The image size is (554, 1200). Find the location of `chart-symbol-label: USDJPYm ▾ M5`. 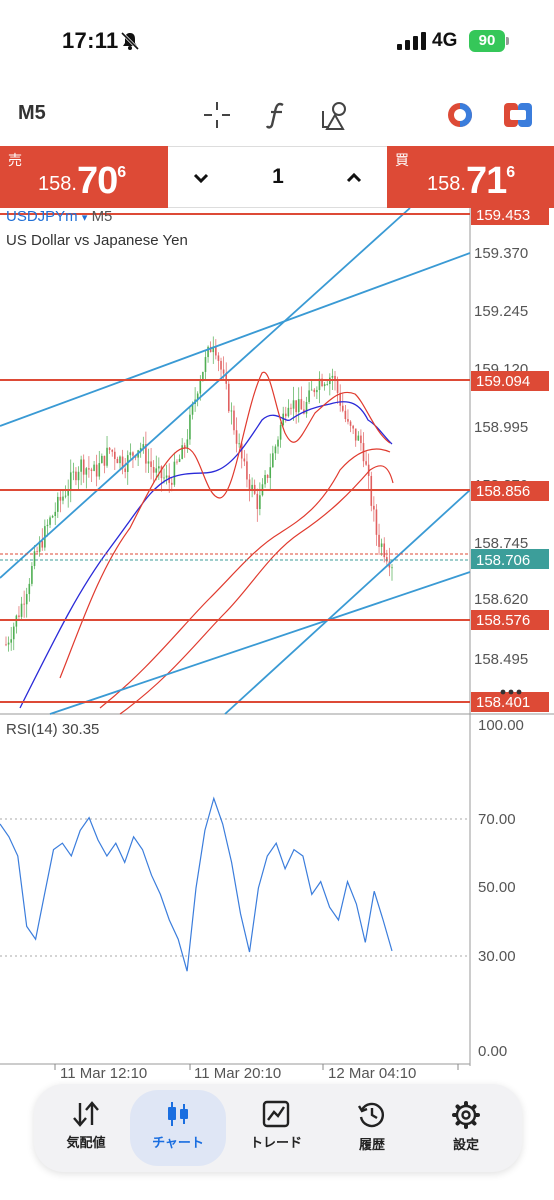

chart-symbol-label: USDJPYm ▾ M5 is located at coordinates (59, 216).